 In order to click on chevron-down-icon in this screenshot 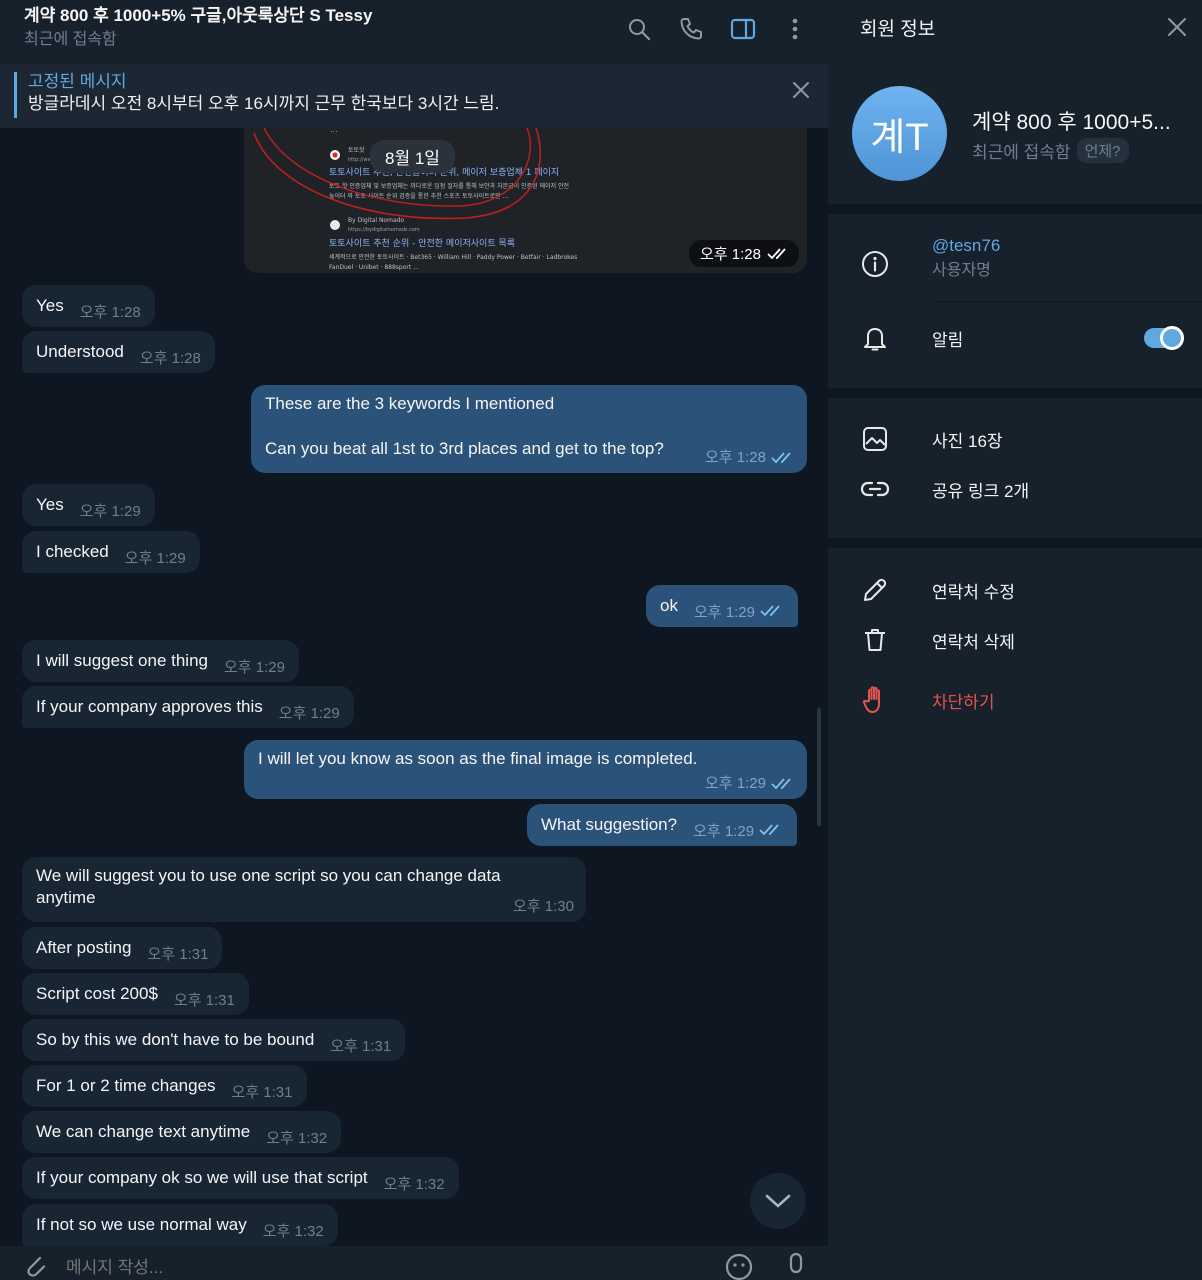, I will do `click(778, 1201)`.